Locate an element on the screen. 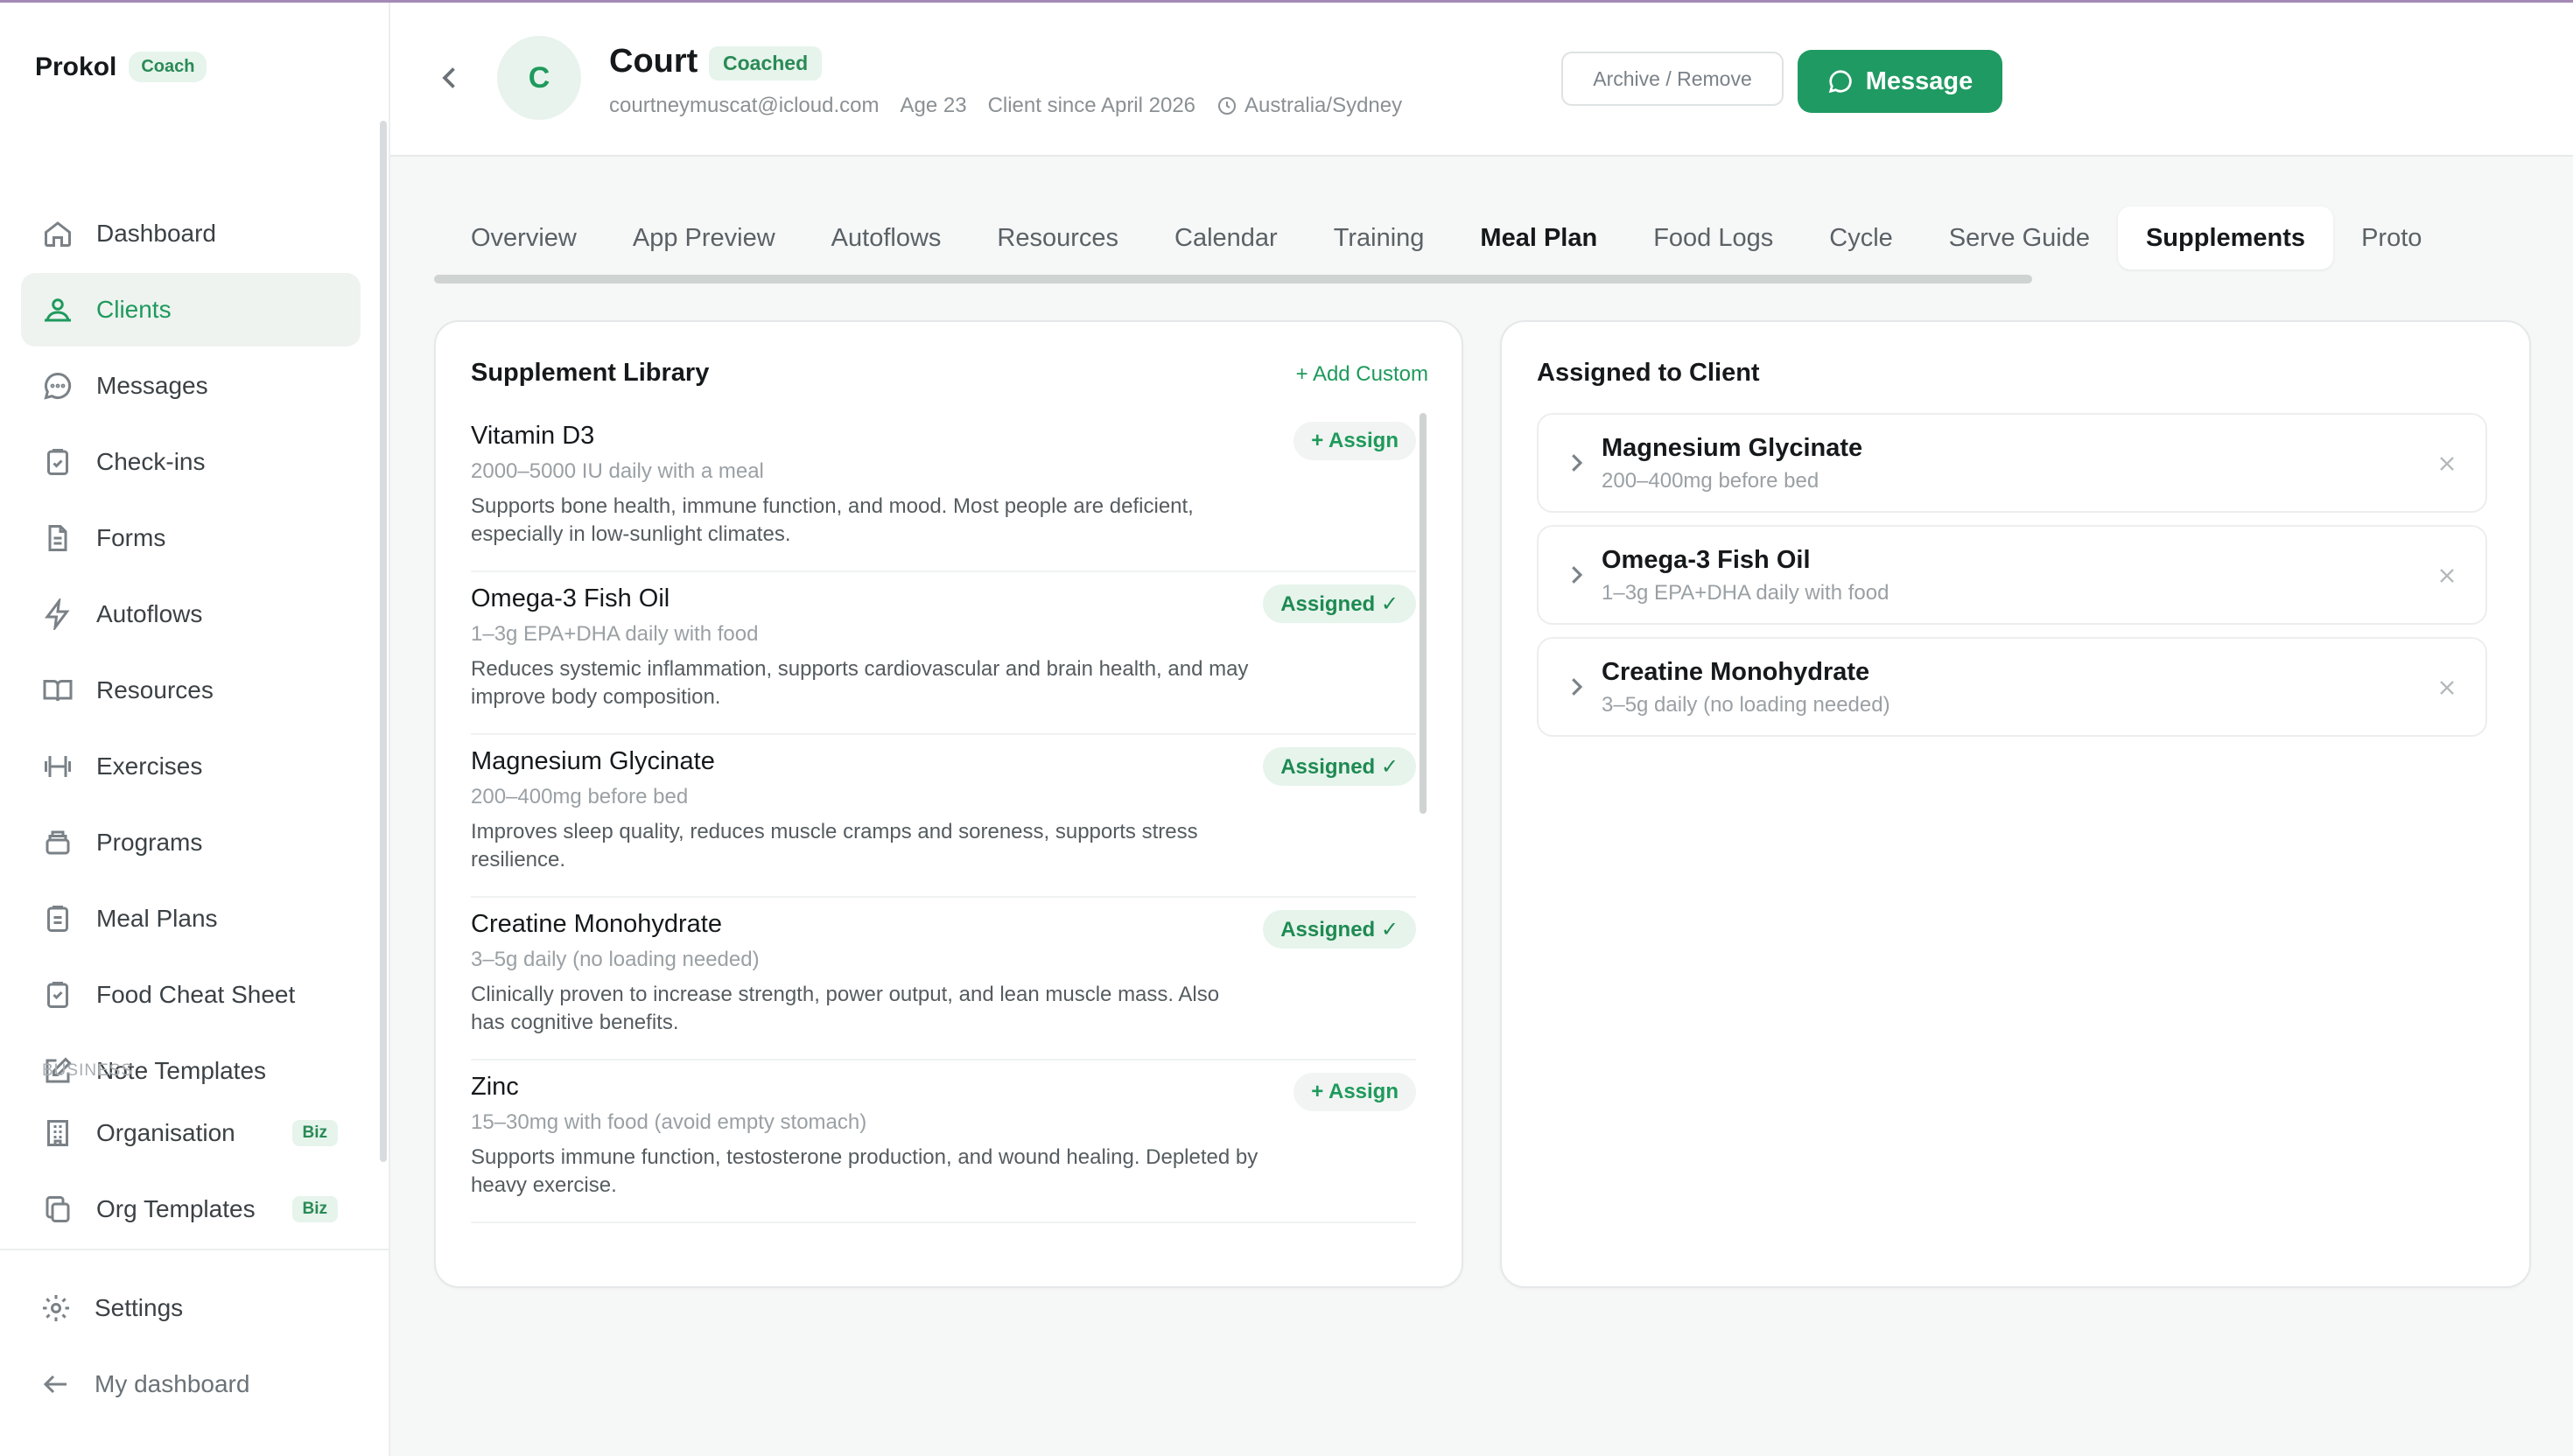 The image size is (2573, 1456). sidebar-item-label: Settings is located at coordinates (139, 1307).